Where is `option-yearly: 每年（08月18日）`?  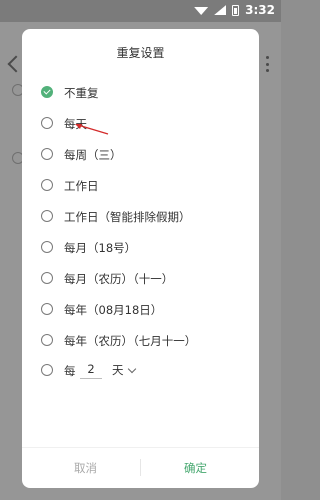
option-yearly: 每年（08月18日） is located at coordinates (140, 309).